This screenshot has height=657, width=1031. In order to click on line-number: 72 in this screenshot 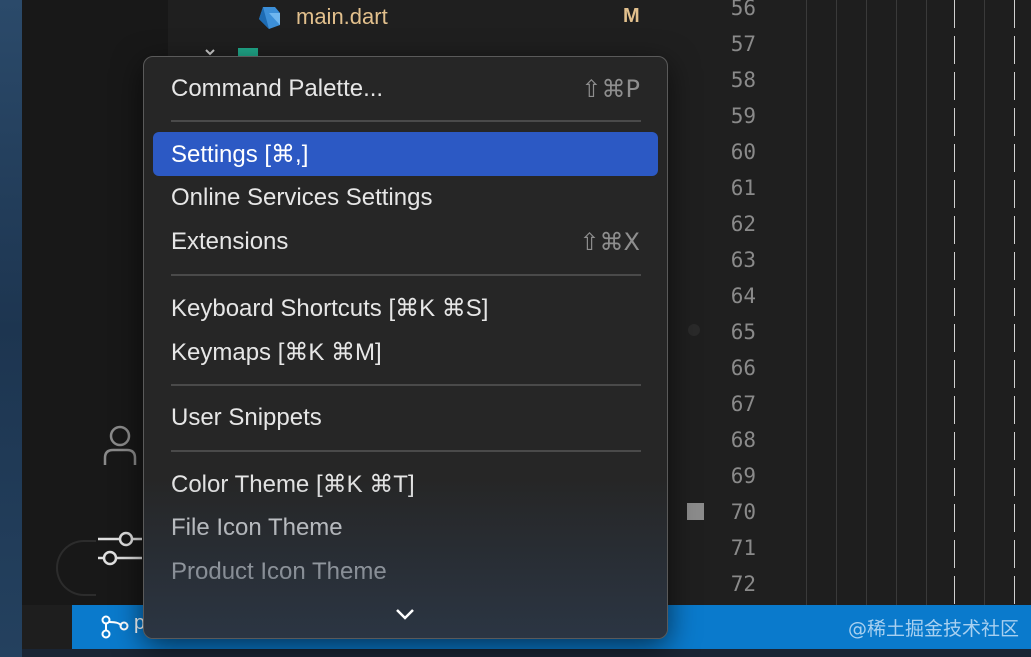, I will do `click(743, 584)`.